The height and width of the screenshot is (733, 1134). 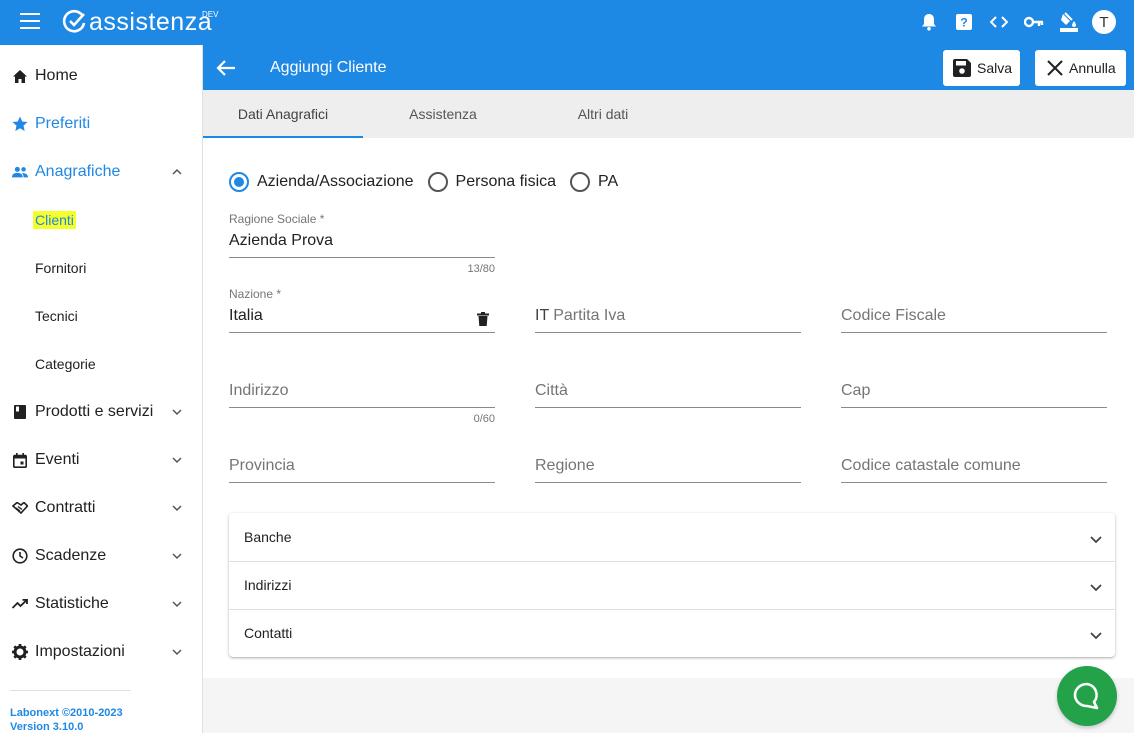 What do you see at coordinates (80, 651) in the screenshot?
I see `sidebar-item-label: Impostazioni` at bounding box center [80, 651].